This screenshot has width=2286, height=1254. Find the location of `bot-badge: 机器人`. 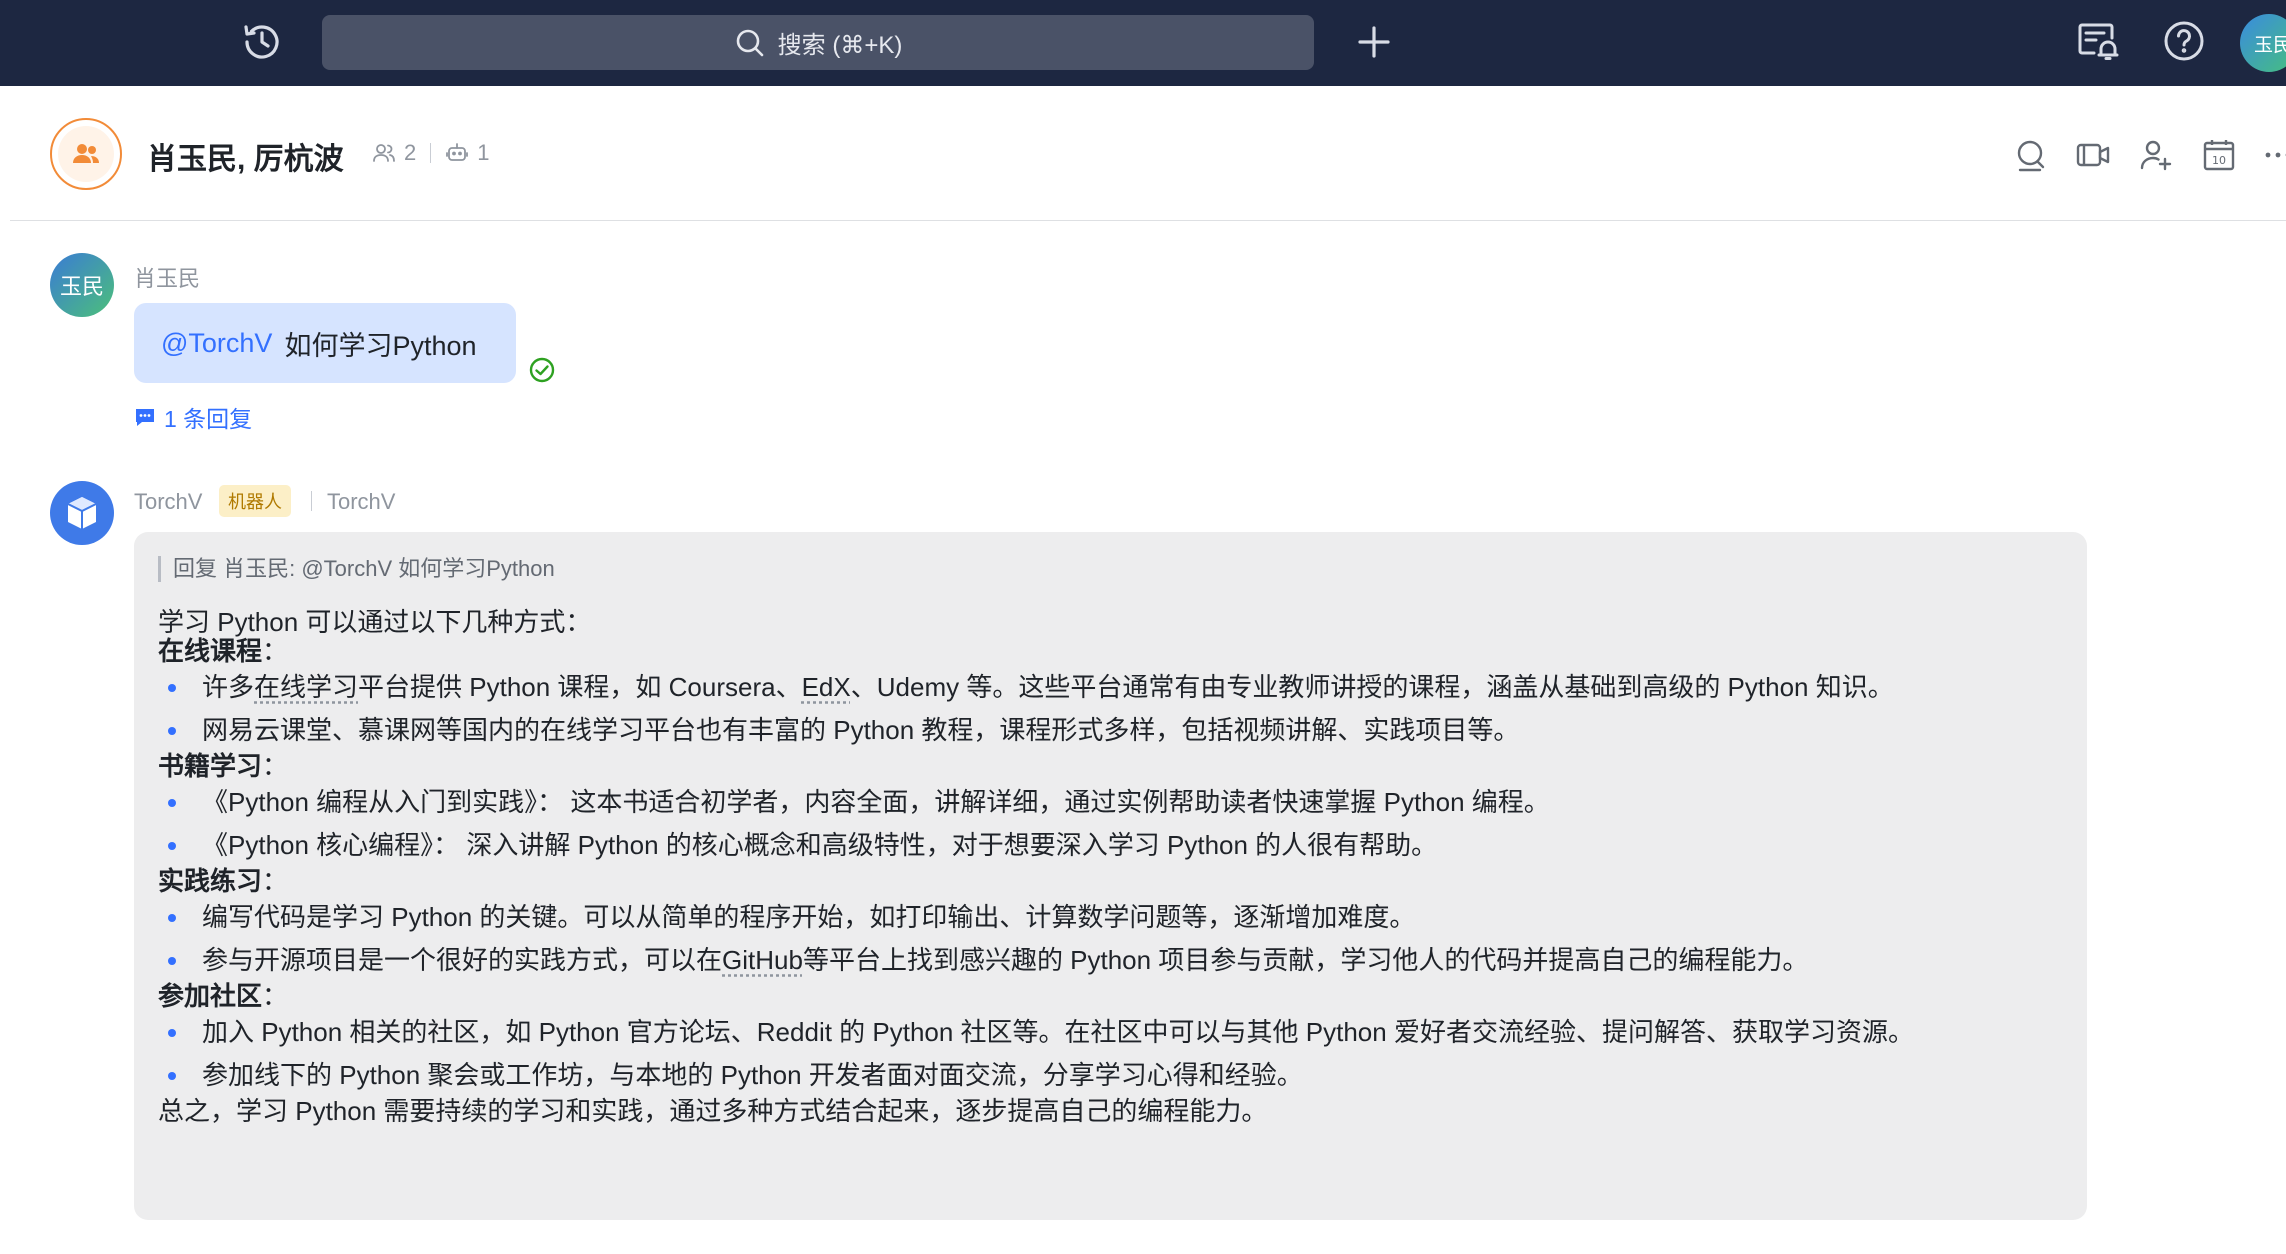

bot-badge: 机器人 is located at coordinates (255, 501).